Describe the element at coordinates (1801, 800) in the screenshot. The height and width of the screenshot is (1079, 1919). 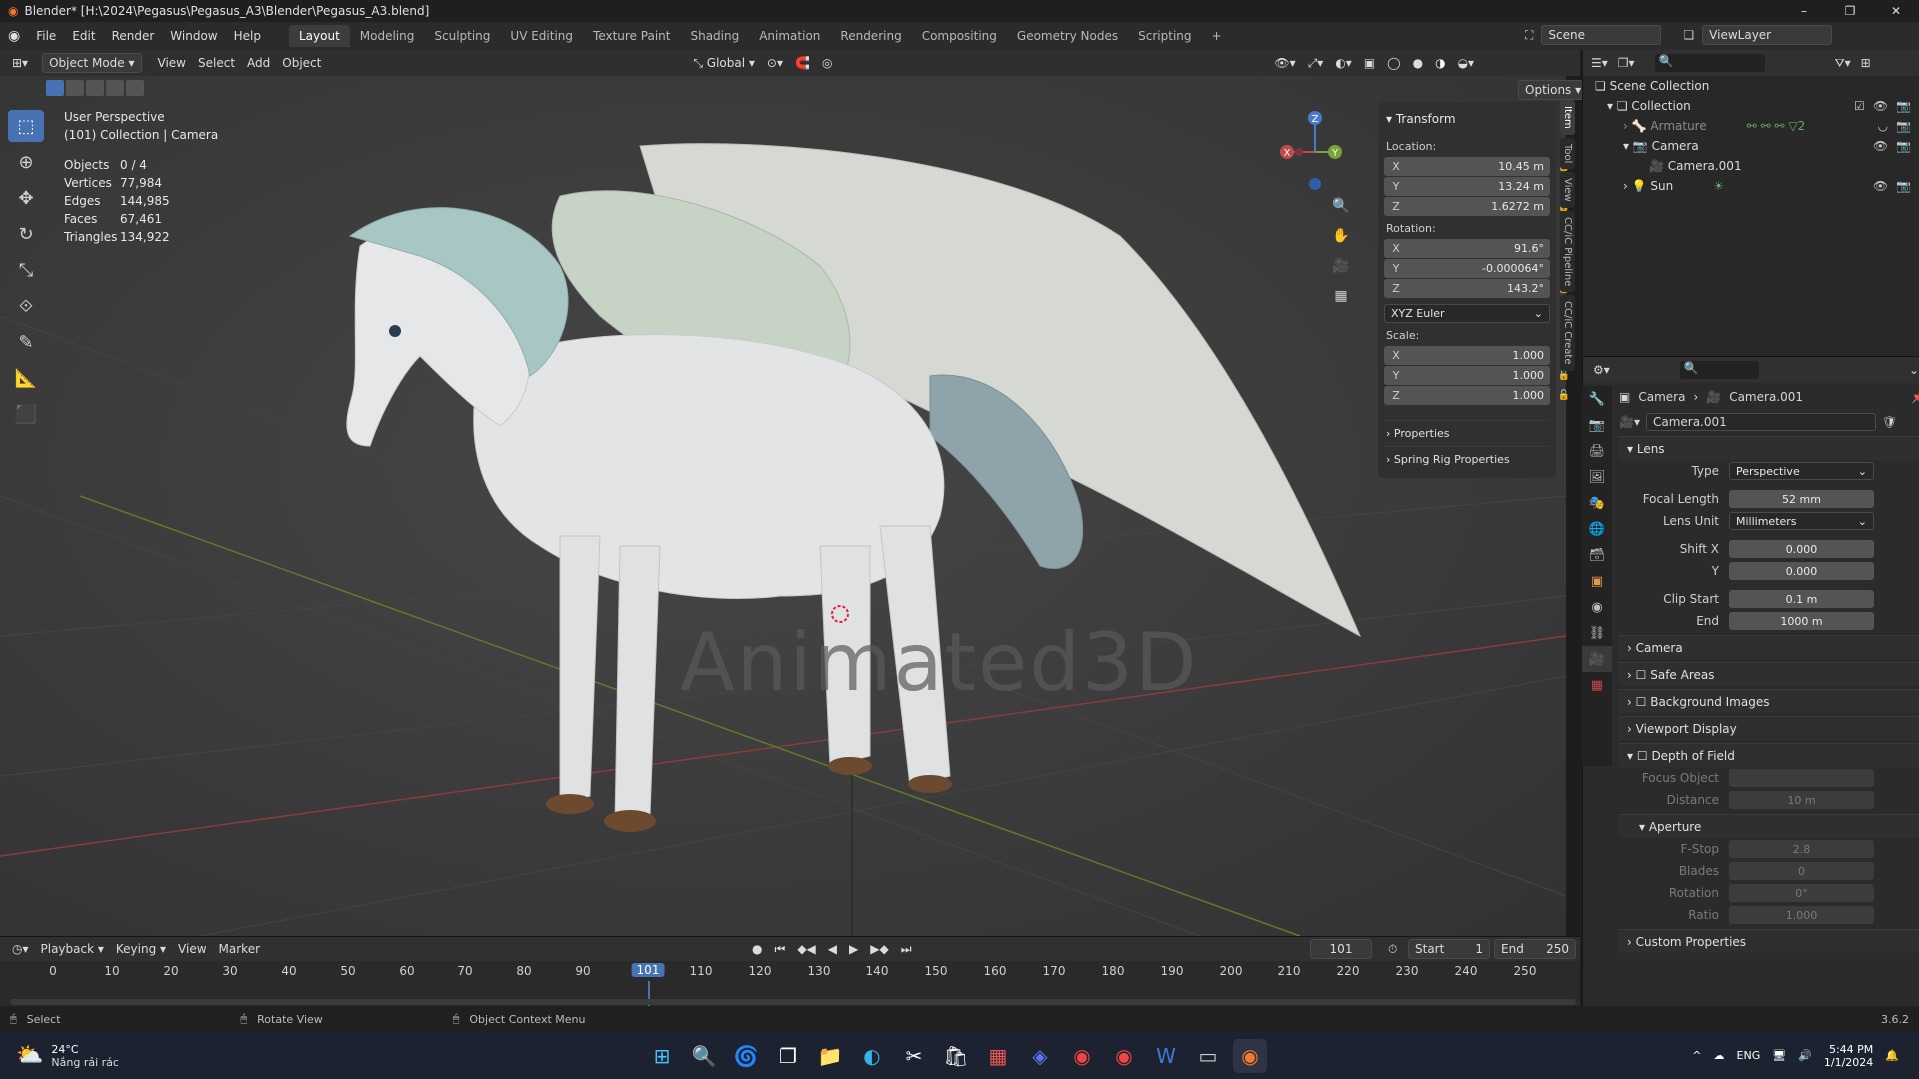
I see `focus-distance-field: 10 m` at that location.